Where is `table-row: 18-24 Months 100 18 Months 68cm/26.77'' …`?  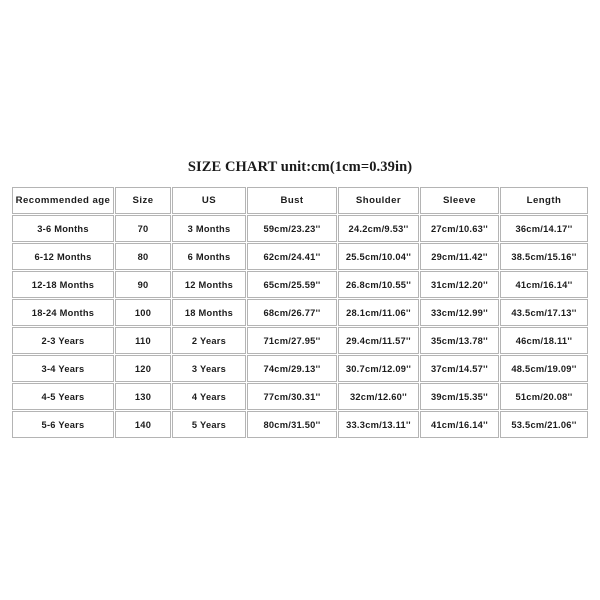 table-row: 18-24 Months 100 18 Months 68cm/26.77'' … is located at coordinates (300, 312).